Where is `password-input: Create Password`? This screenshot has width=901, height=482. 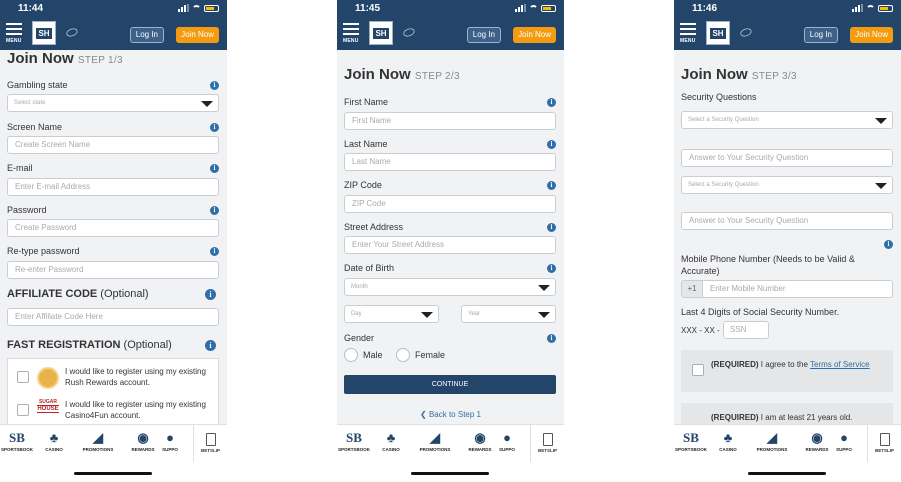 password-input: Create Password is located at coordinates (113, 228).